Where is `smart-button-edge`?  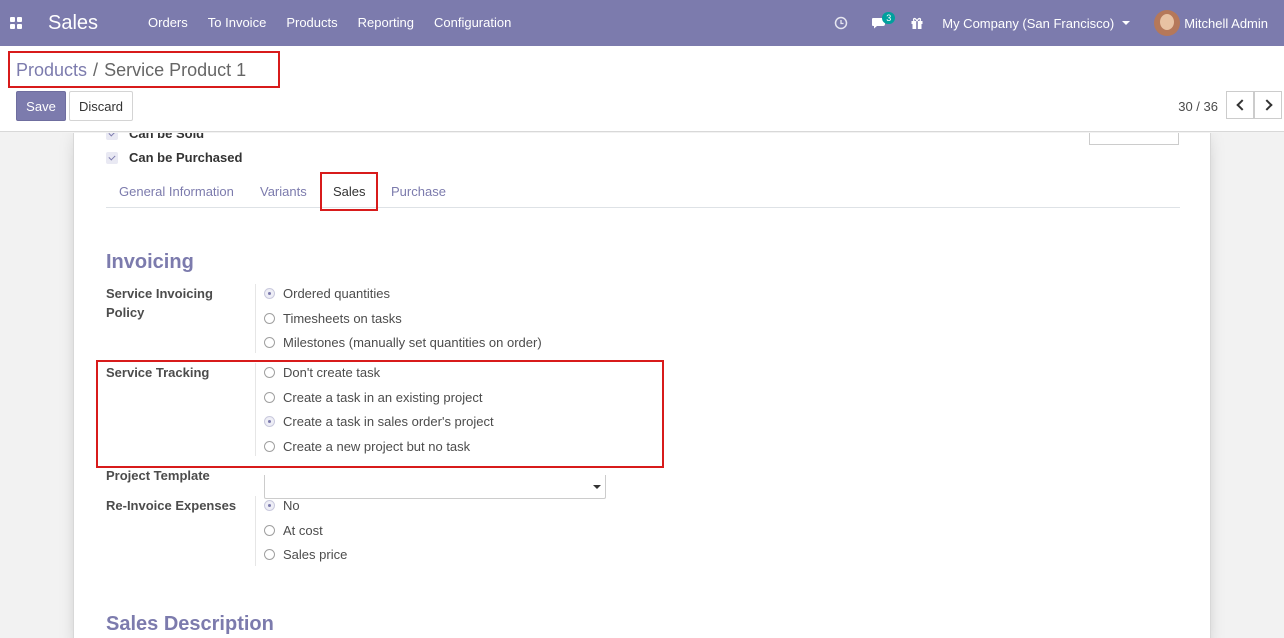 smart-button-edge is located at coordinates (1134, 139).